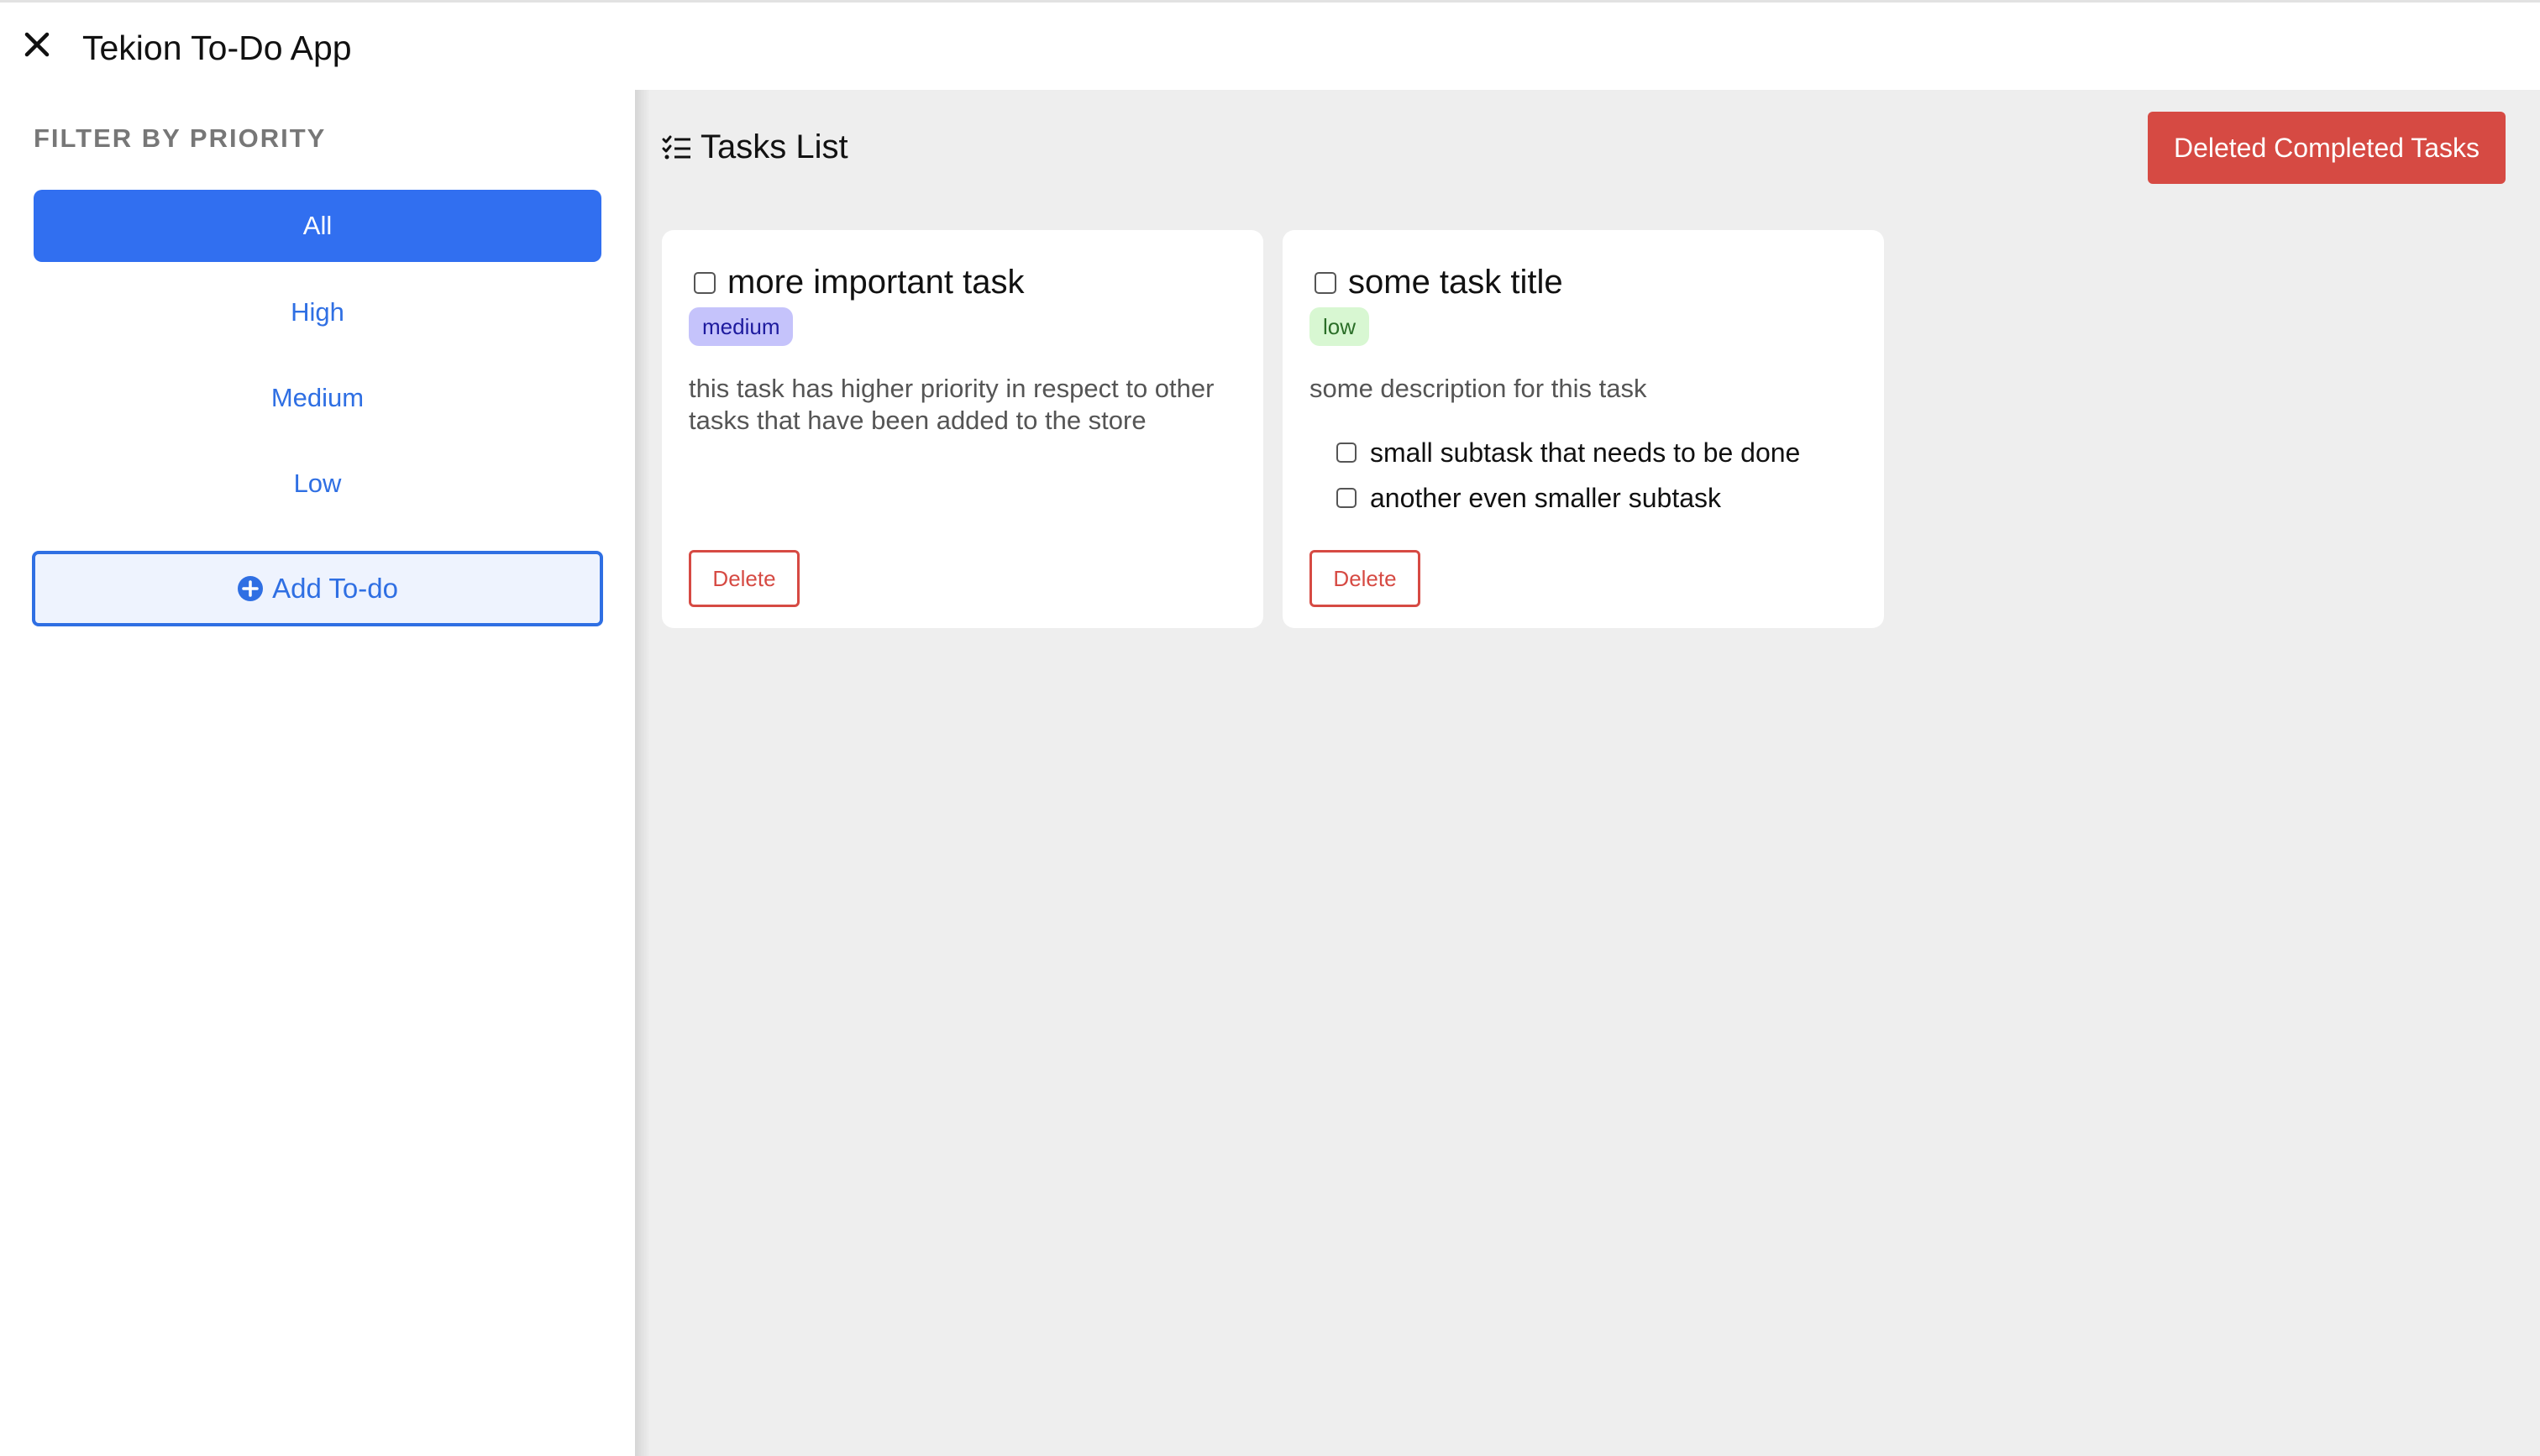  What do you see at coordinates (1545, 497) in the screenshot?
I see `subtask-label: another even smaller subtask` at bounding box center [1545, 497].